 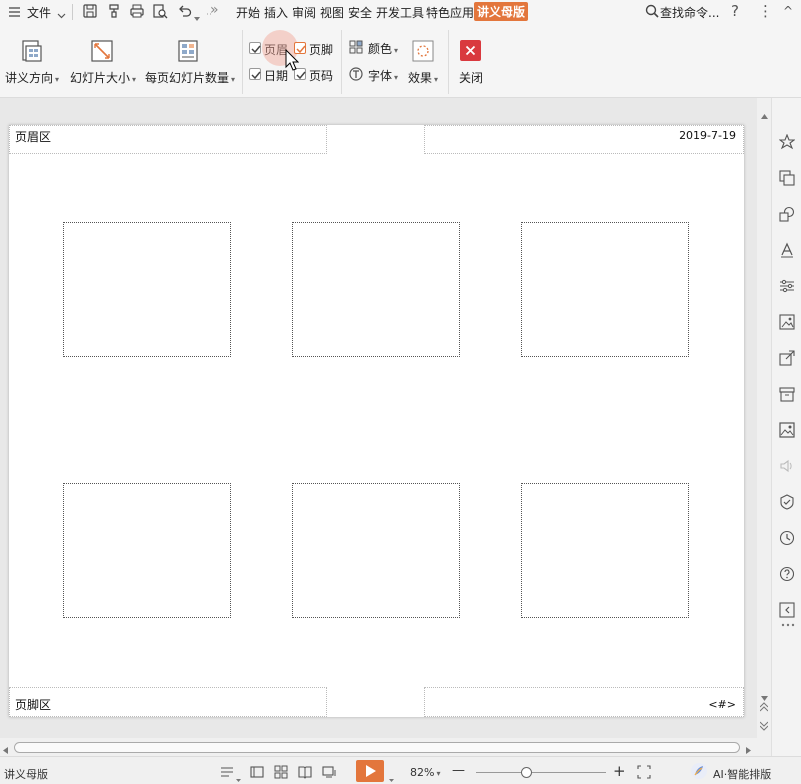 What do you see at coordinates (470, 50) in the screenshot?
I see `close-icon` at bounding box center [470, 50].